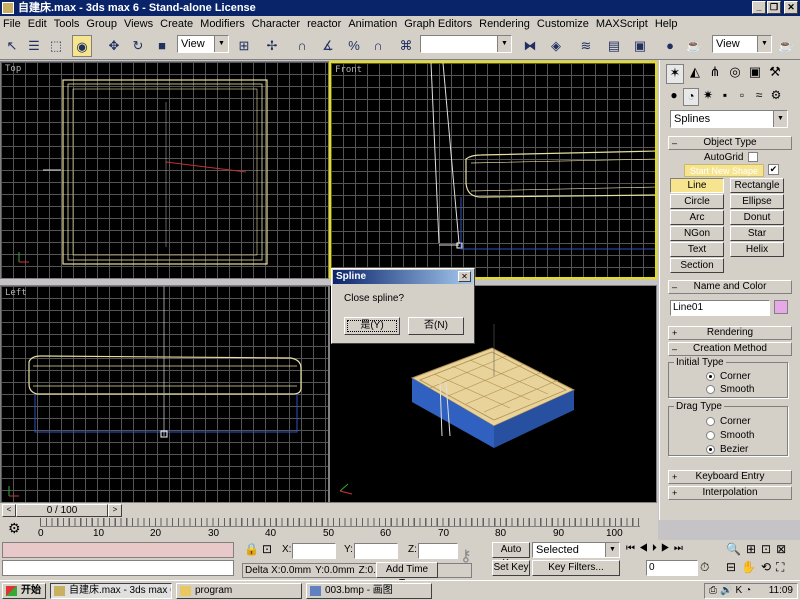 The image size is (800, 600). Describe the element at coordinates (244, 46) in the screenshot. I see `pivot-icon: ⊞` at that location.